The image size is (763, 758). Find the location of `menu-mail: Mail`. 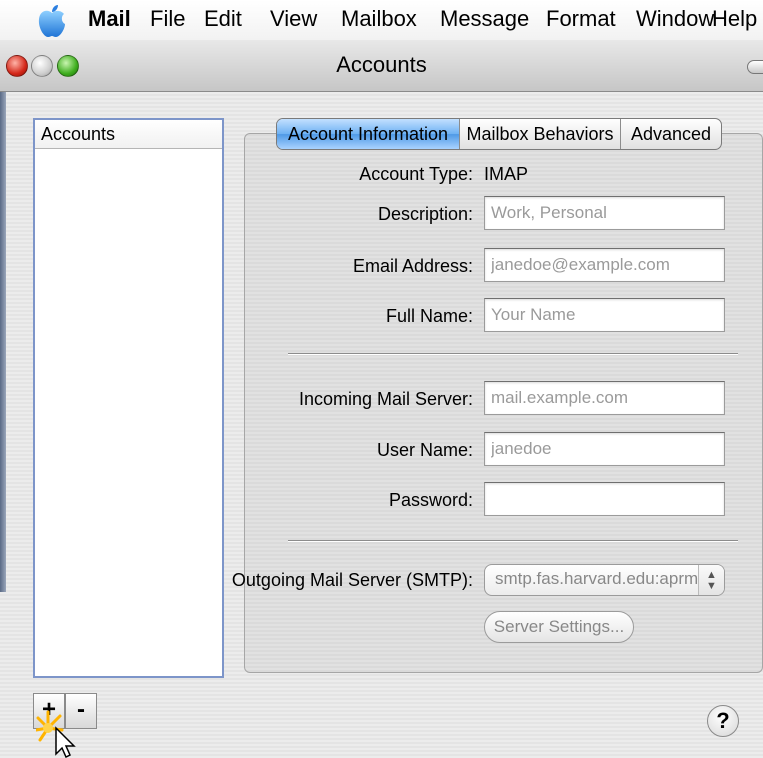

menu-mail: Mail is located at coordinates (109, 19).